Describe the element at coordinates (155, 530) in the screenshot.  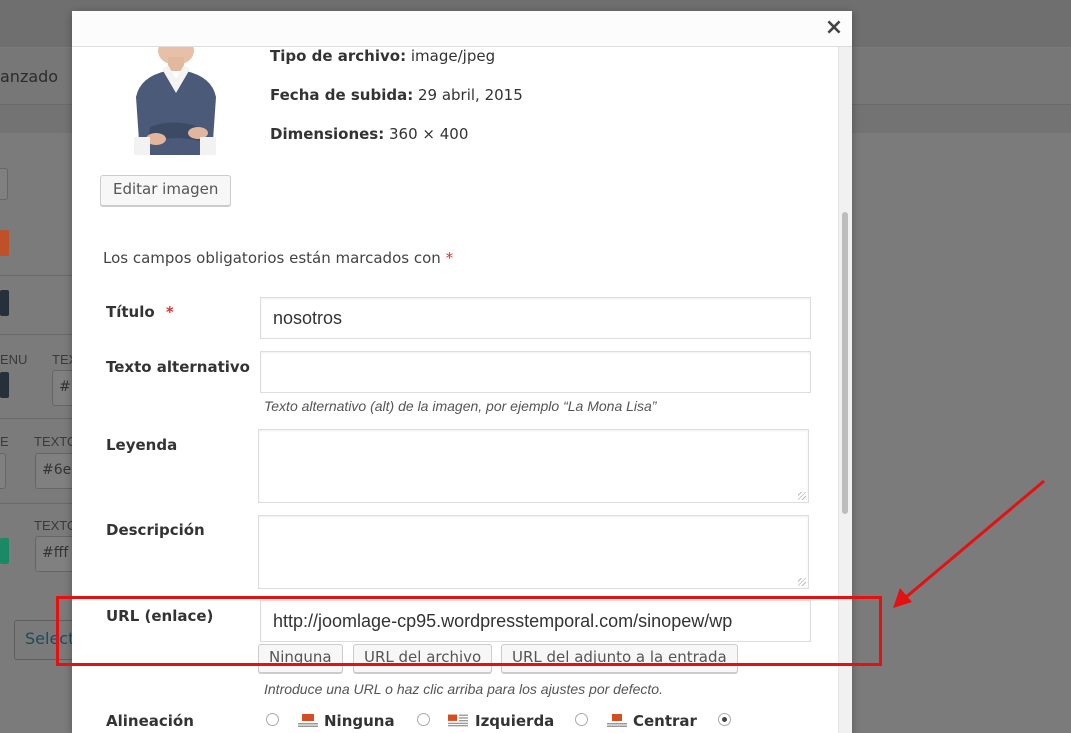
I see `description-label: Descripción` at that location.